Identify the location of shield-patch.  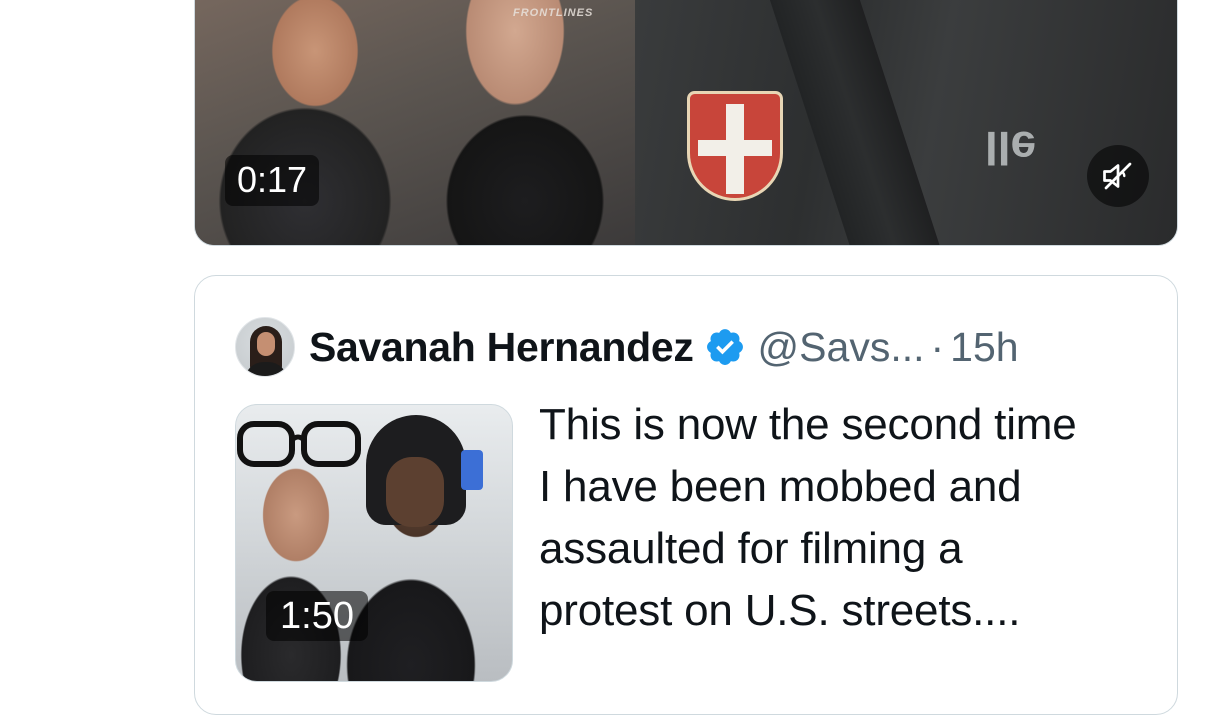
(735, 146).